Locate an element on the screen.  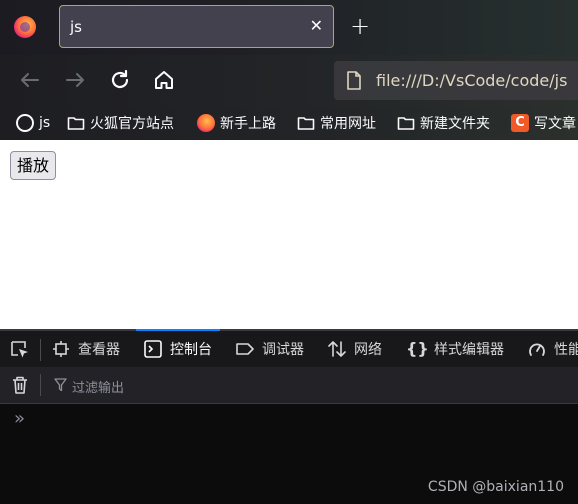
performance-icon is located at coordinates (537, 349).